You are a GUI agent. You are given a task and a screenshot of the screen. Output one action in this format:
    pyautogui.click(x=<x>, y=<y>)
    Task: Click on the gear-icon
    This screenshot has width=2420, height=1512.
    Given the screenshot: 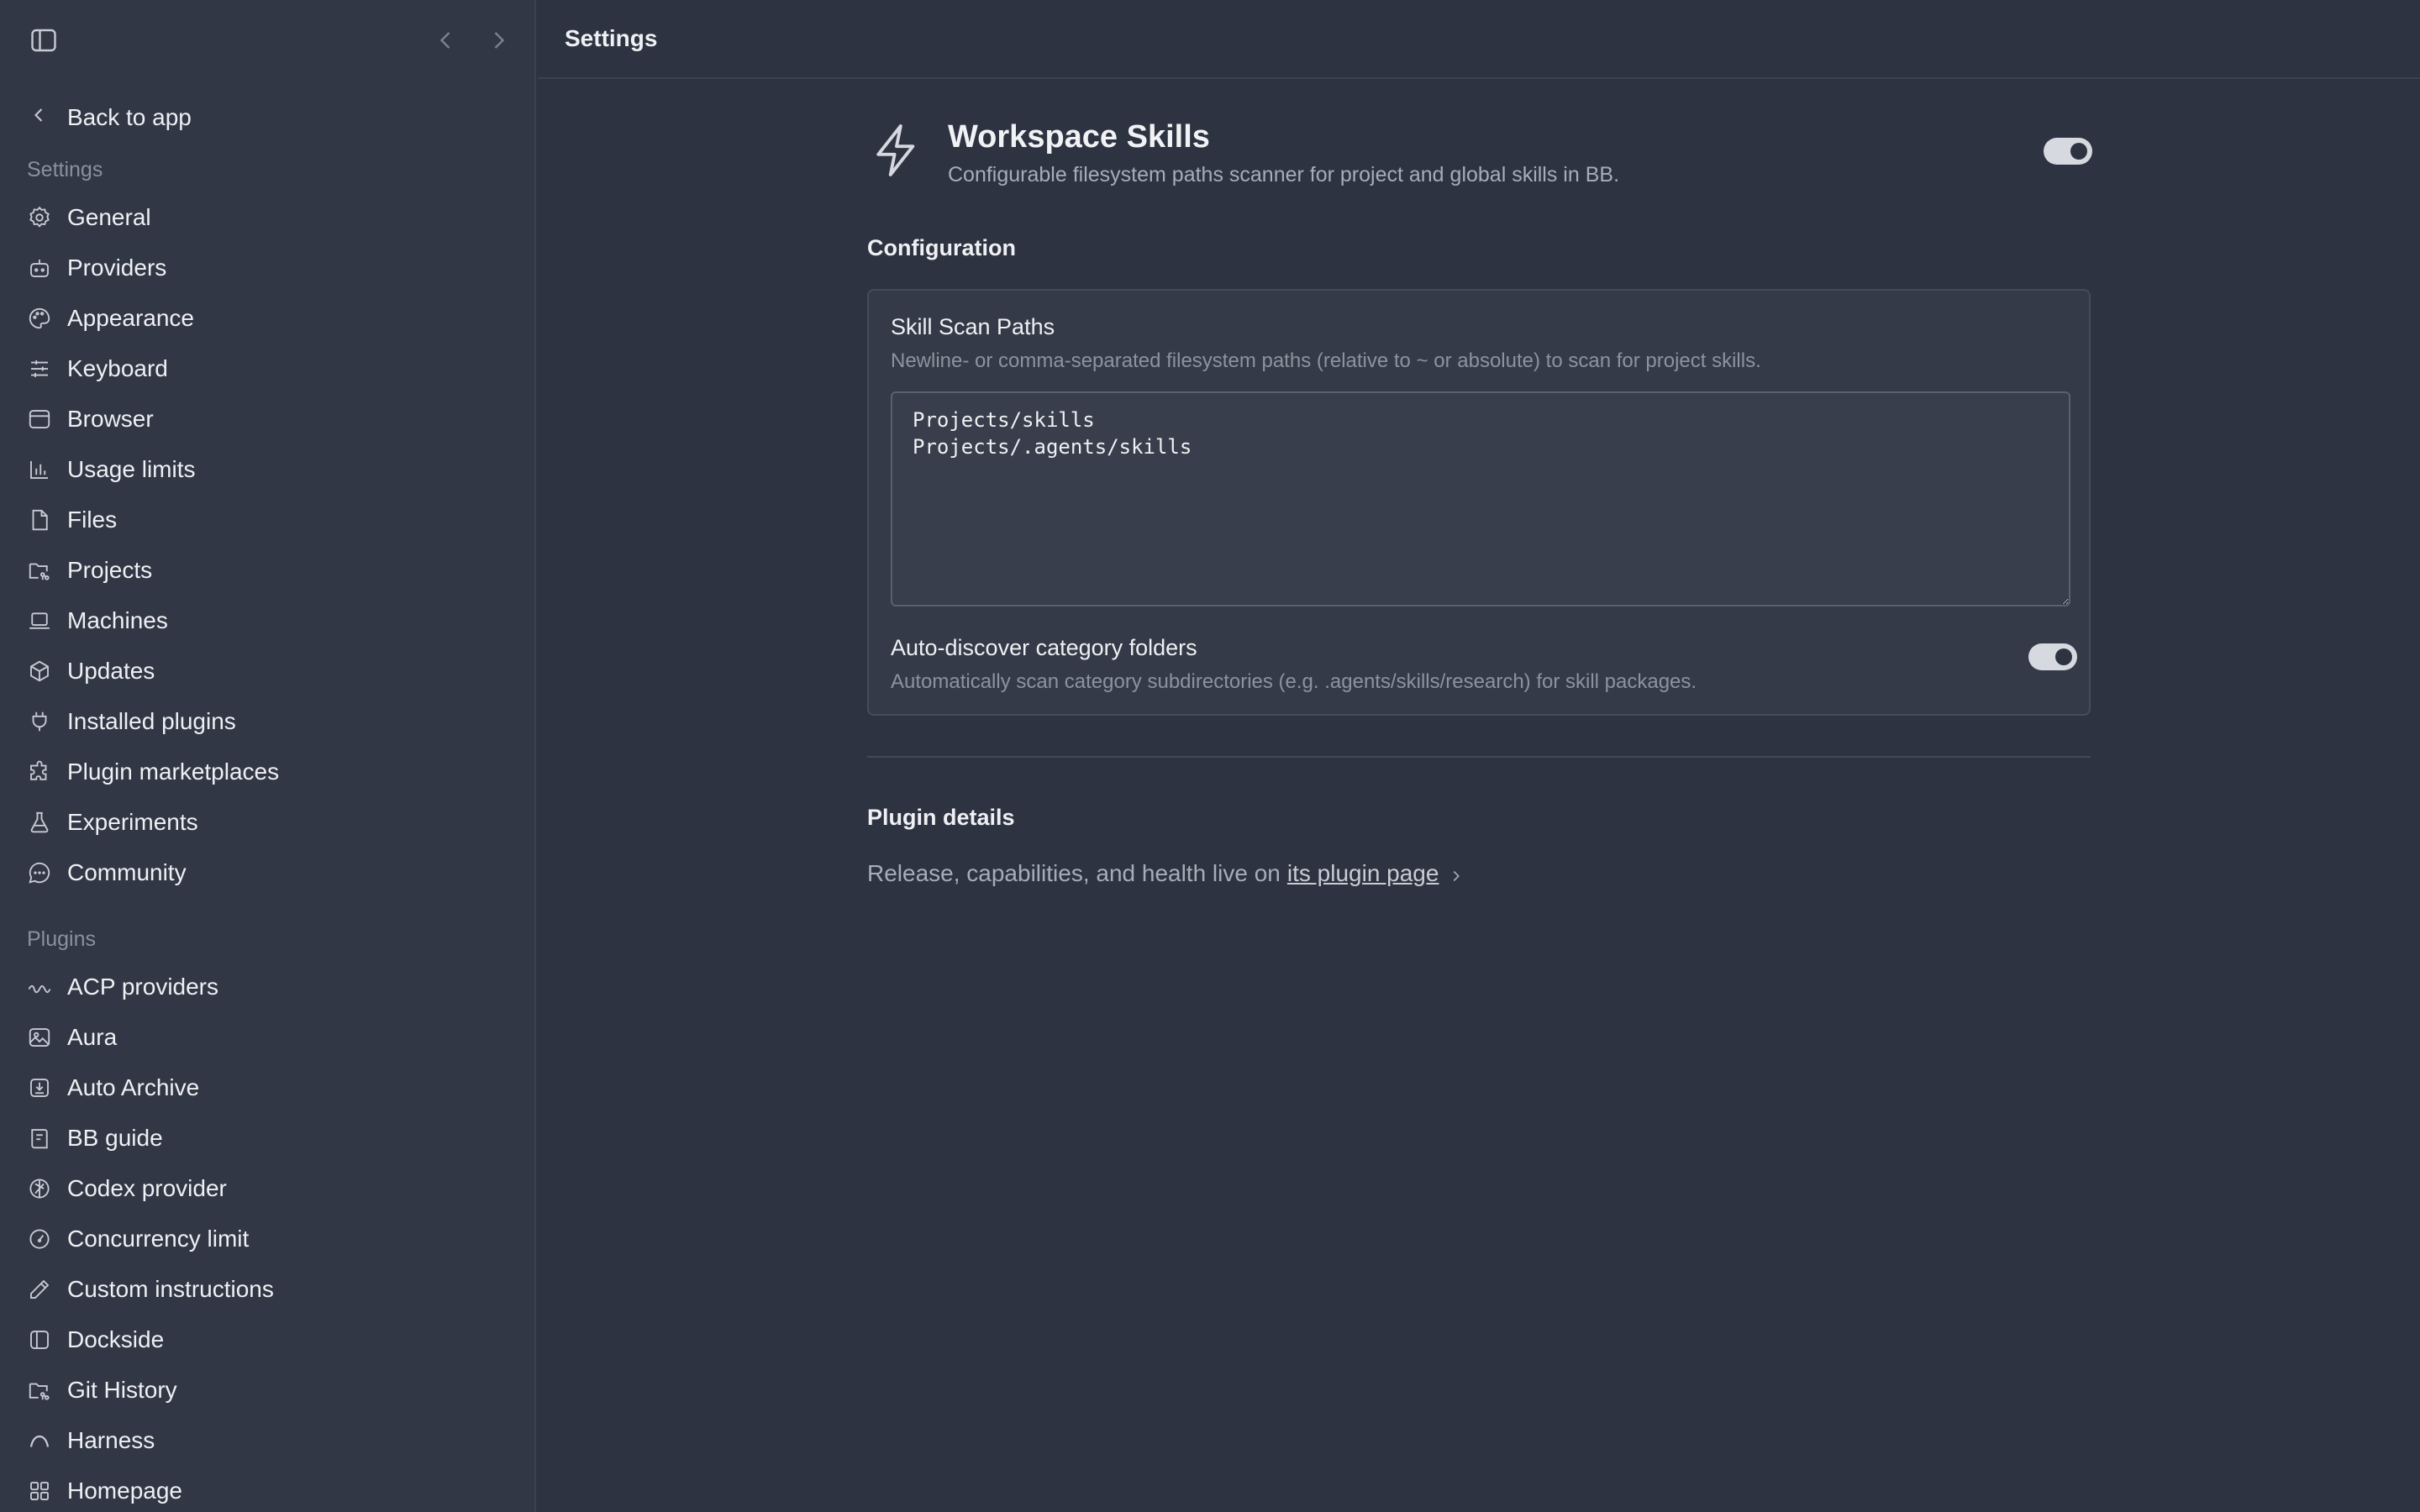 What is the action you would take?
    pyautogui.click(x=39, y=217)
    